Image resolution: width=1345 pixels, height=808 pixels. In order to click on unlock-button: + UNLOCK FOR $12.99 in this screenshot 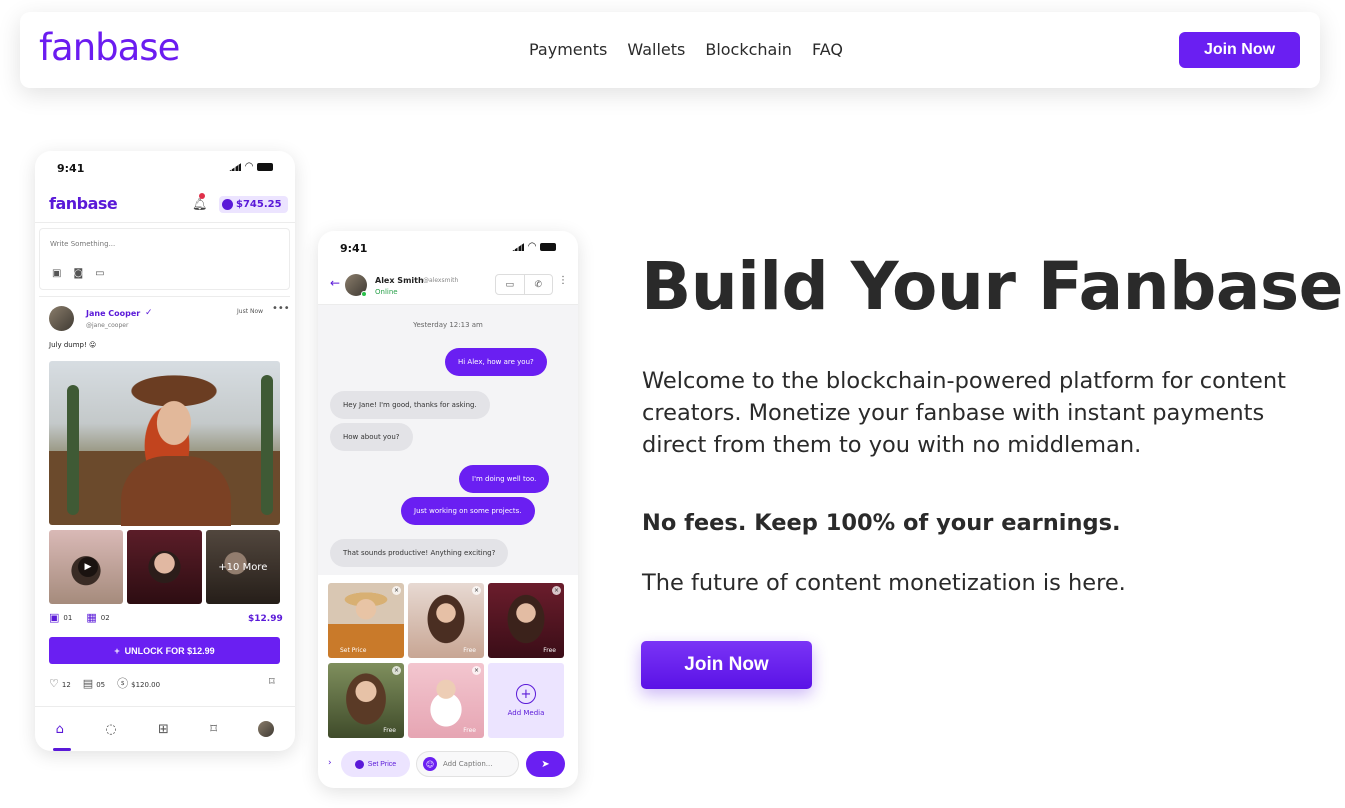, I will do `click(164, 650)`.